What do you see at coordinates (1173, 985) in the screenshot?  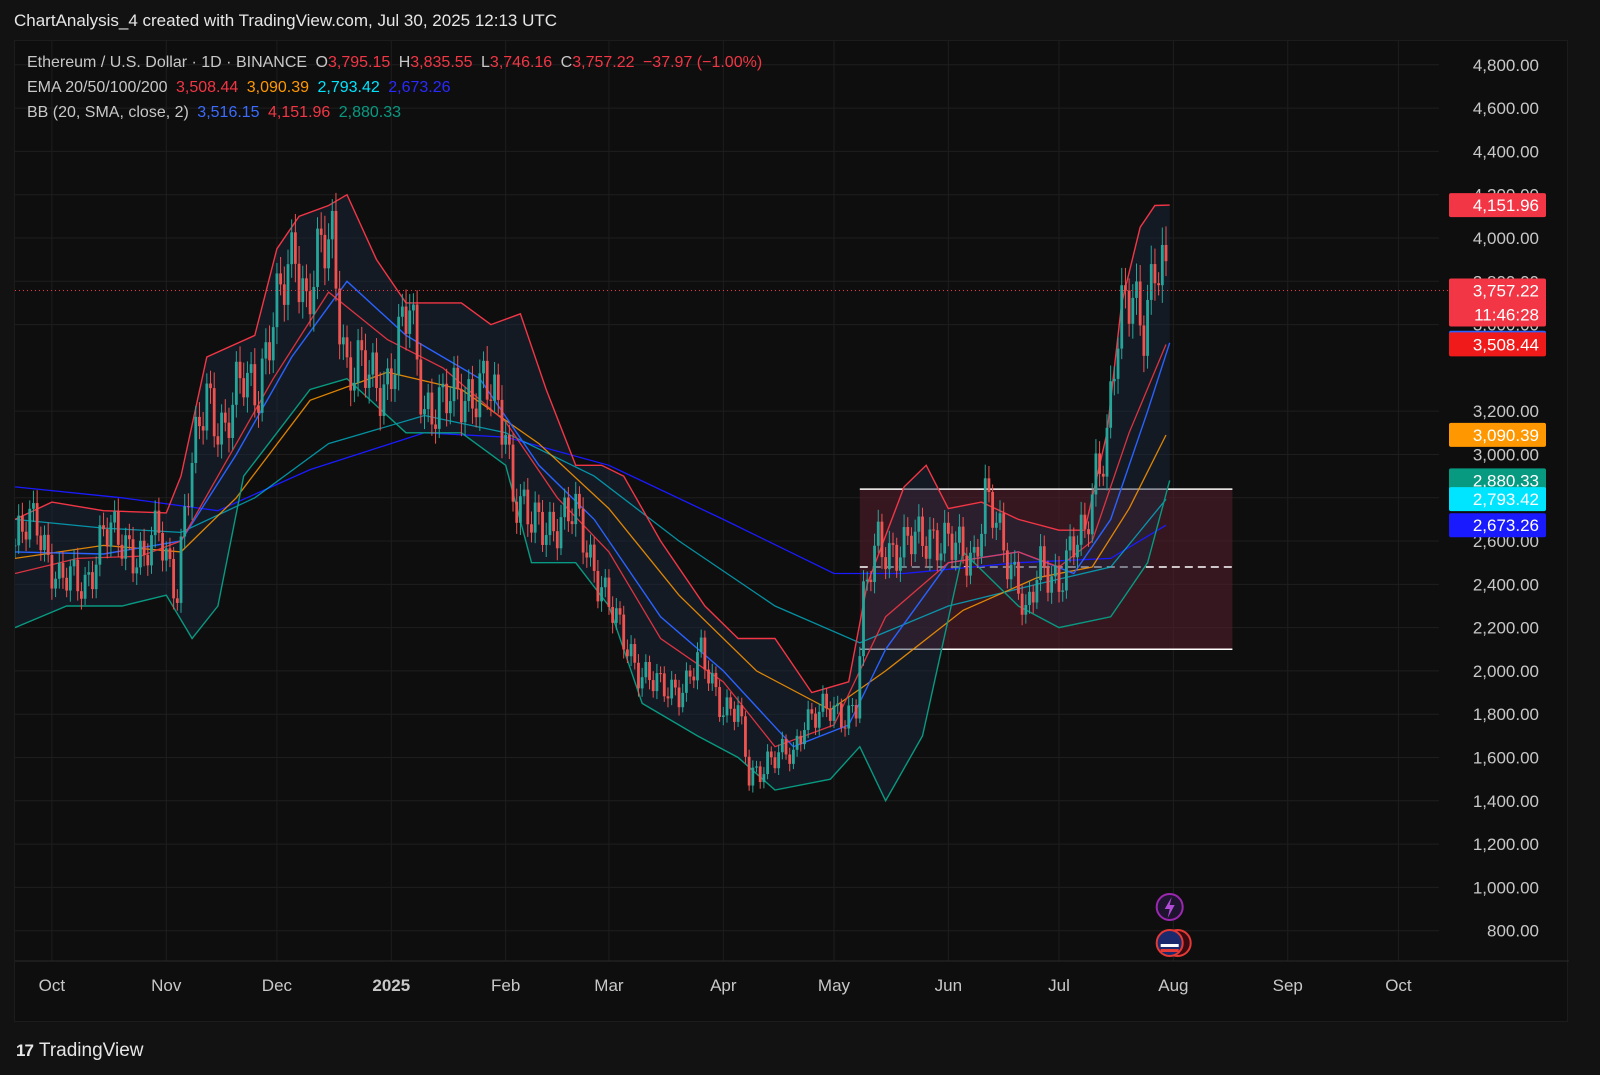 I see `x-tick-label: Aug` at bounding box center [1173, 985].